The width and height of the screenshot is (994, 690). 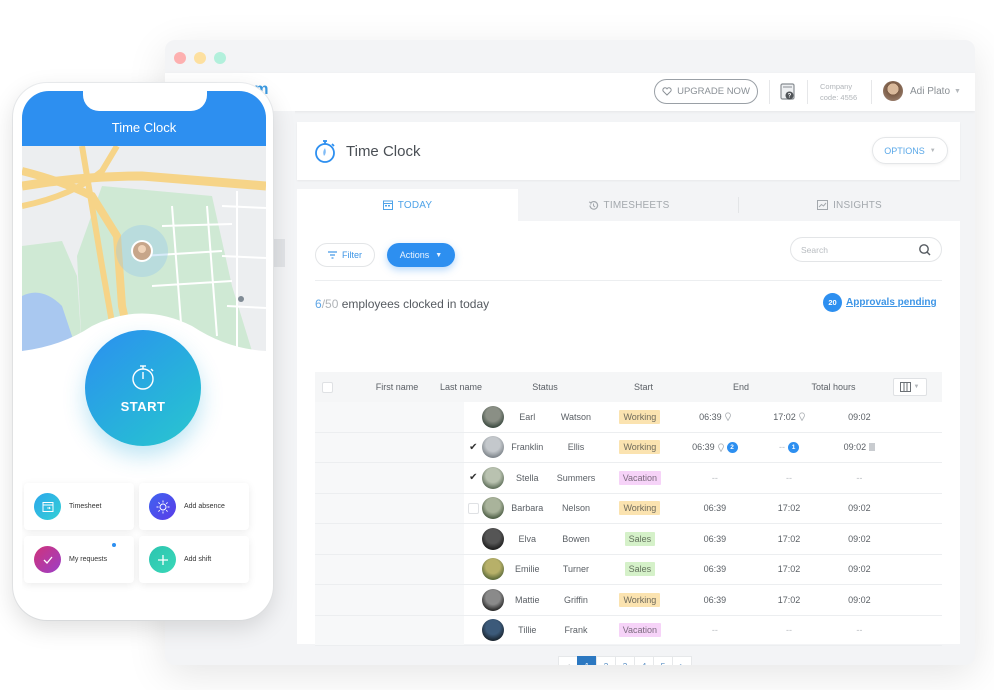 I want to click on page-3-button: 3, so click(x=625, y=660).